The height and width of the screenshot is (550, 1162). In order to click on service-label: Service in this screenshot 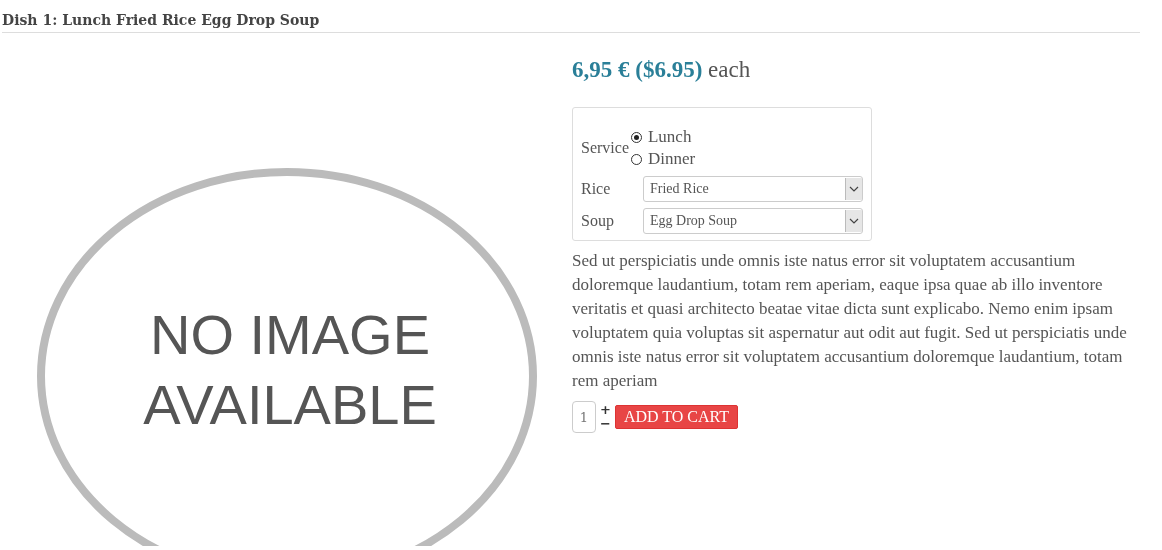, I will do `click(605, 148)`.